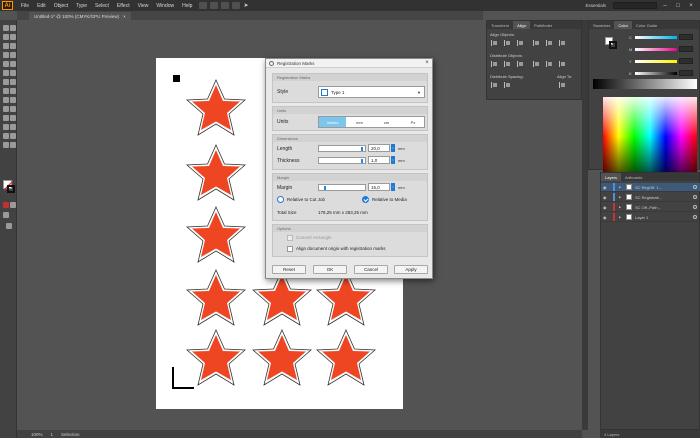 This screenshot has height=438, width=700. Describe the element at coordinates (601, 25) in the screenshot. I see `tab-swatches: Swatches` at that location.